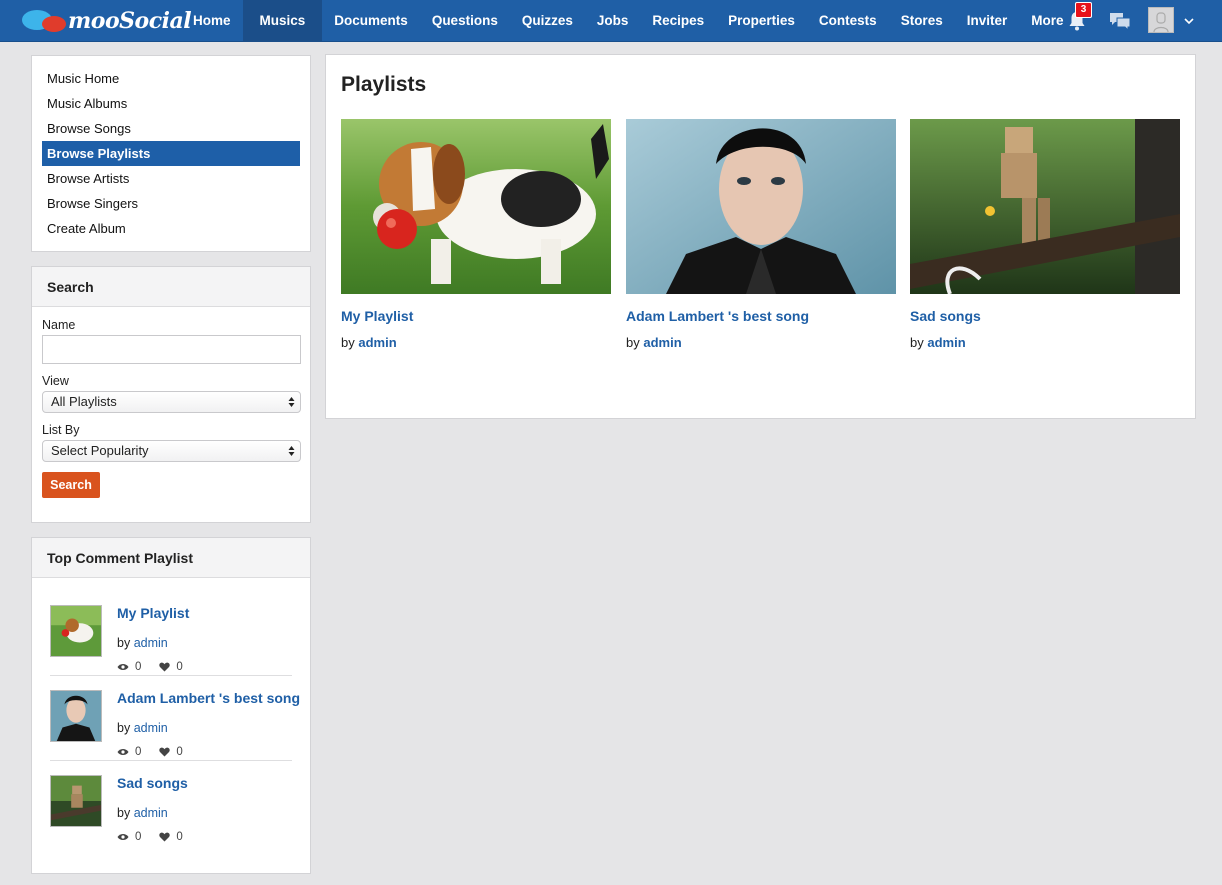  I want to click on menu-browse-playlists: Browse Playlists, so click(171, 153).